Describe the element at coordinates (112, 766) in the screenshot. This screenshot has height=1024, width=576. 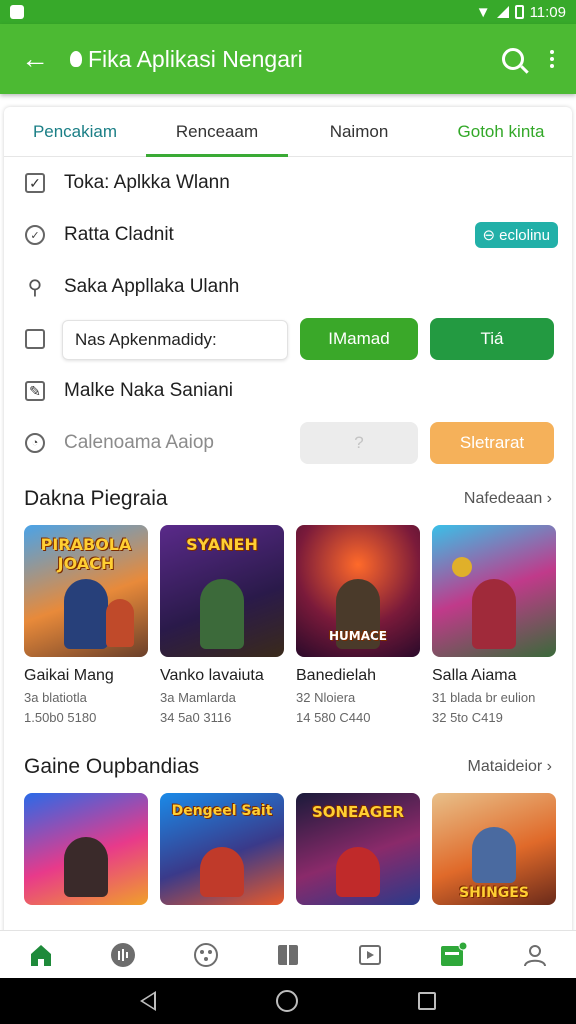
I see `section-title: Gaine Oupbandias` at that location.